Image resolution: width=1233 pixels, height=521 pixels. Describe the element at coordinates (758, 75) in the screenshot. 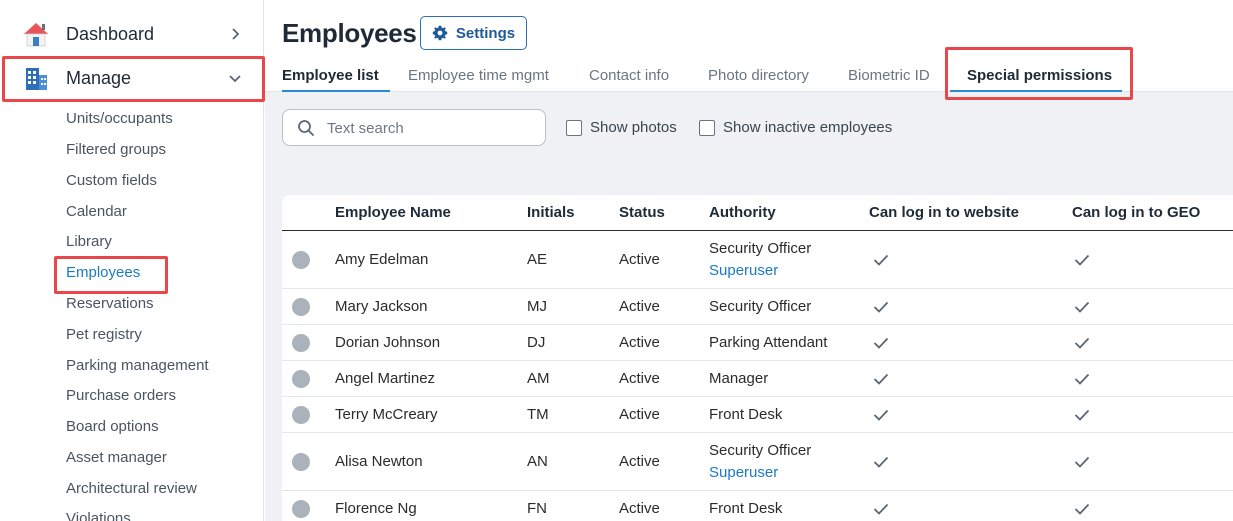

I see `tab-photo-directory: Photo directory` at that location.